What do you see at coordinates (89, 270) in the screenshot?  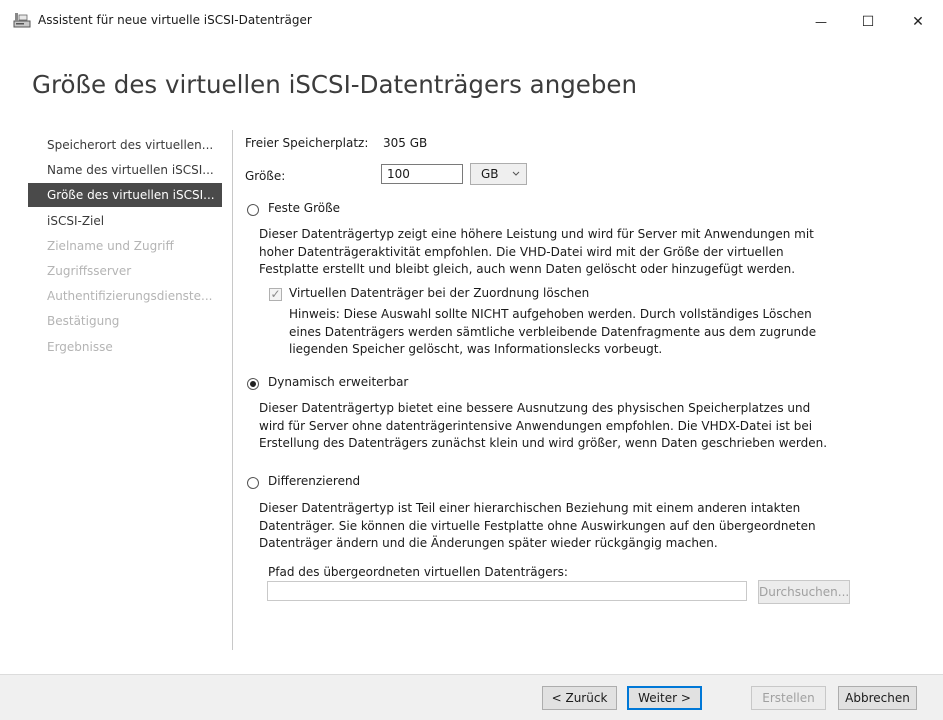 I see `nav-step-access-servers: Zugriffsserver` at bounding box center [89, 270].